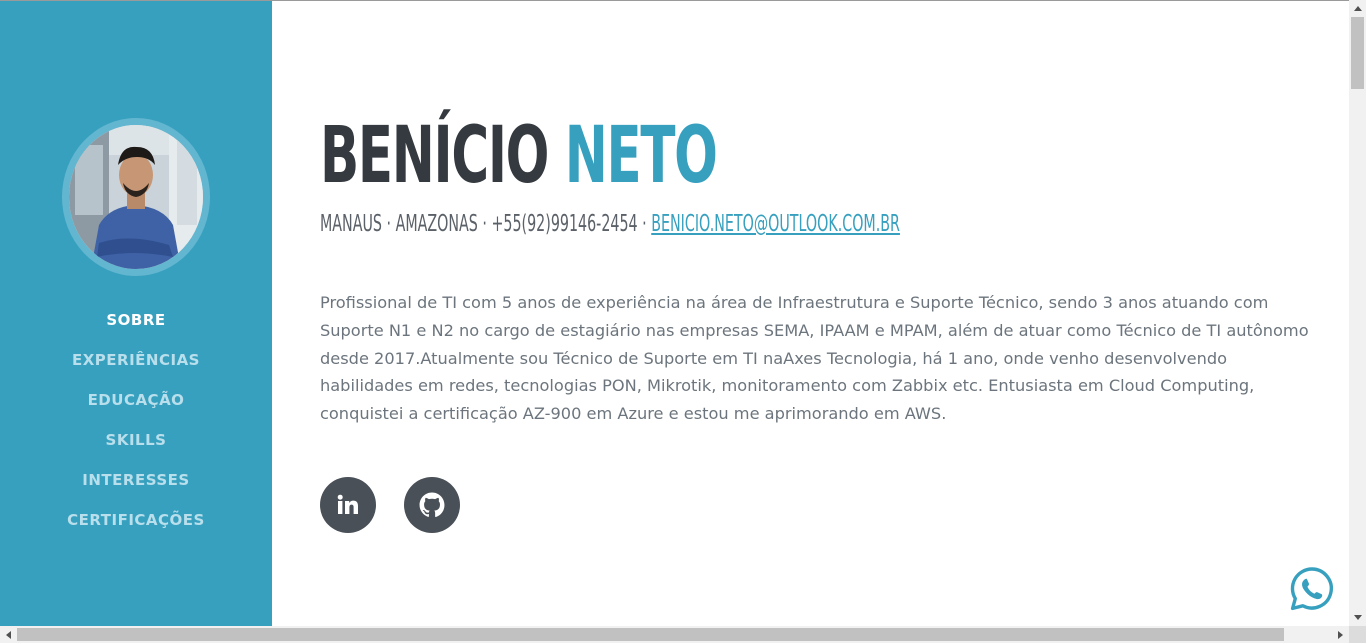 This screenshot has height=643, width=1366. What do you see at coordinates (1357, 8) in the screenshot?
I see `scroll-up-arrow-icon` at bounding box center [1357, 8].